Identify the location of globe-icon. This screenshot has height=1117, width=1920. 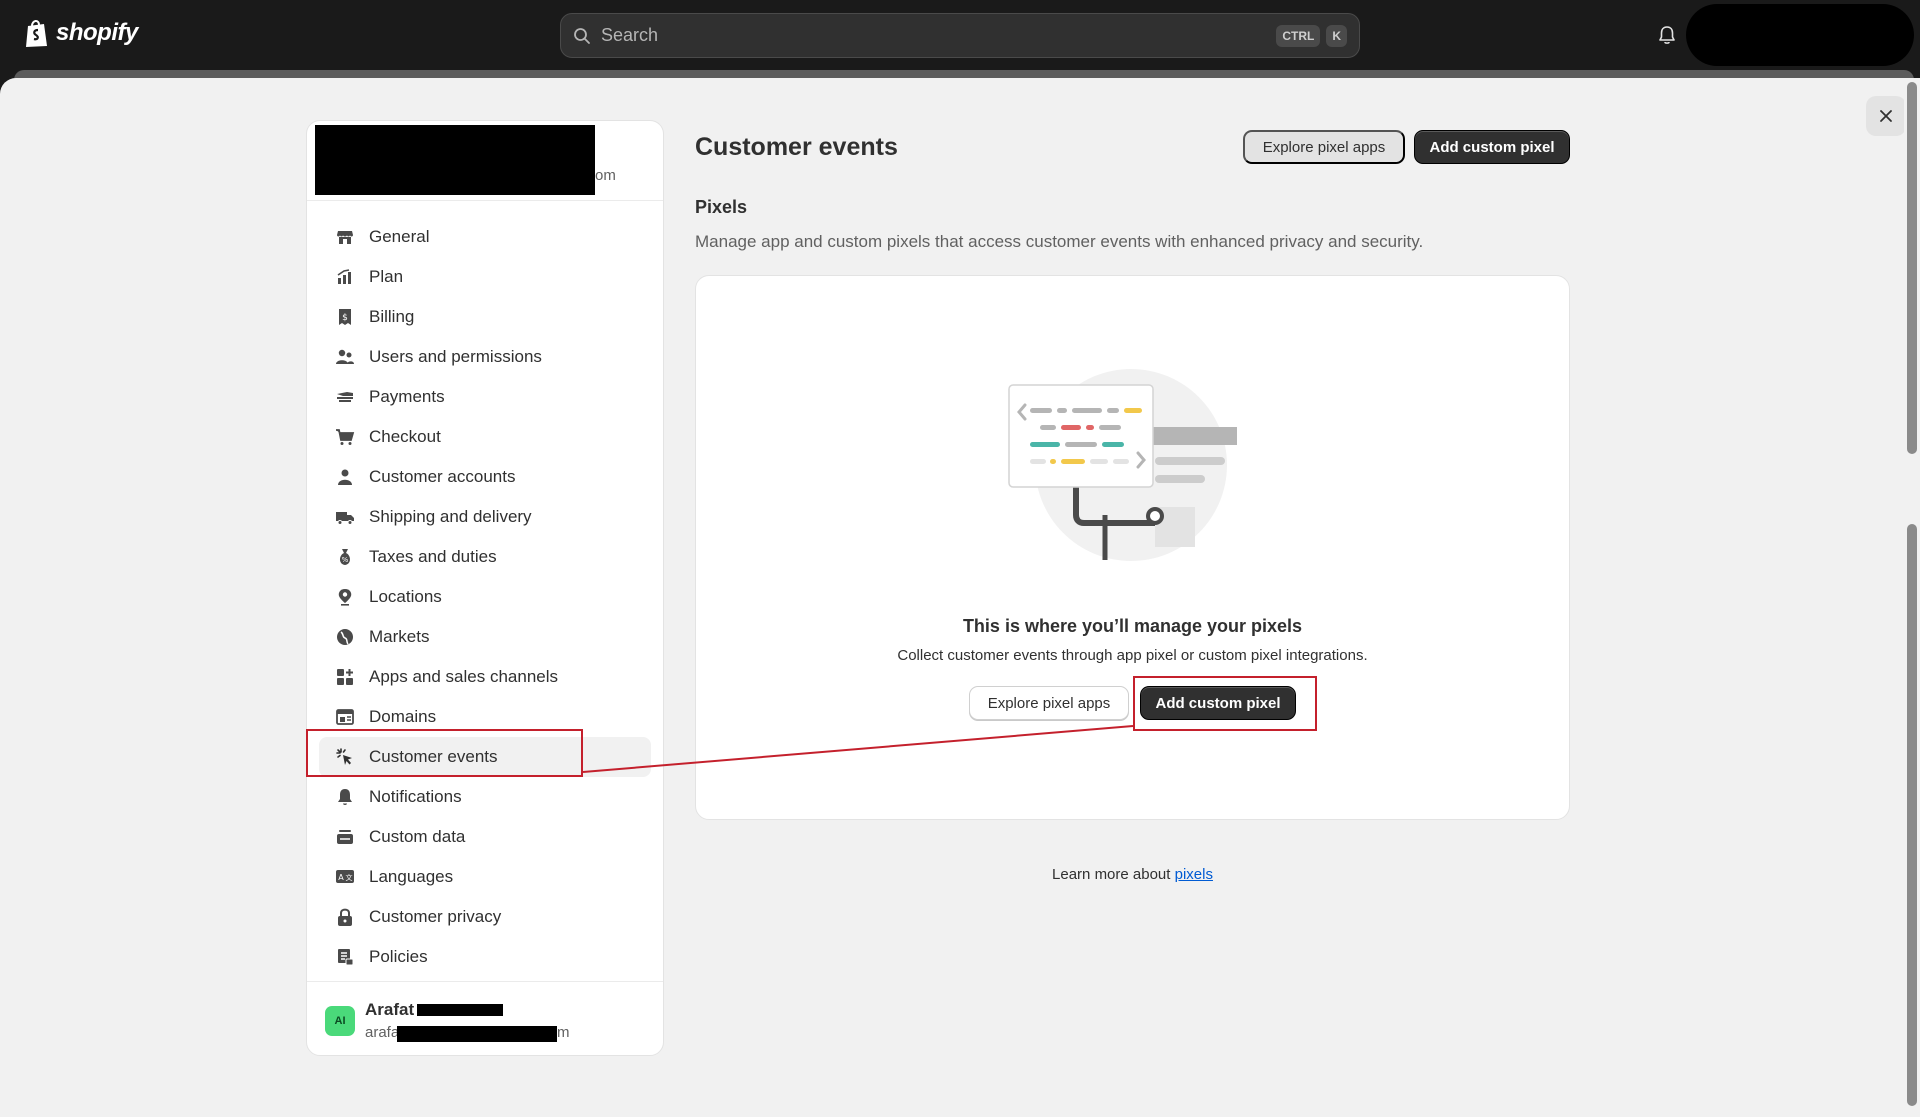
(345, 637).